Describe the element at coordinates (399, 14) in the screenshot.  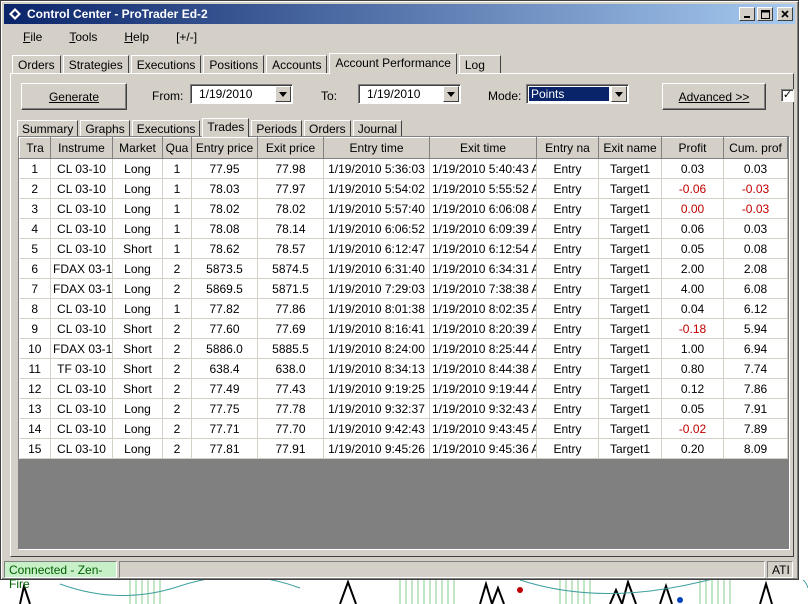
I see `title-bar: Control Center - ProTrader Ed-2` at that location.